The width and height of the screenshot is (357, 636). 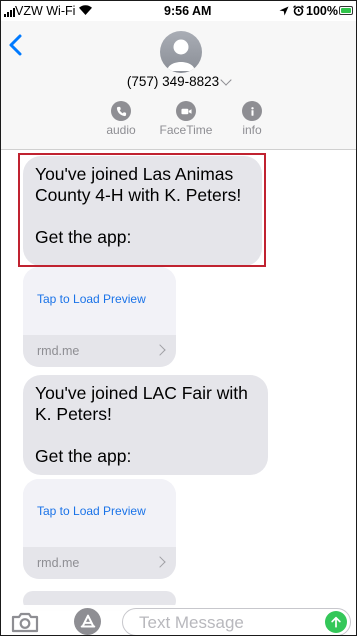 What do you see at coordinates (87, 621) in the screenshot?
I see `app-store-icon` at bounding box center [87, 621].